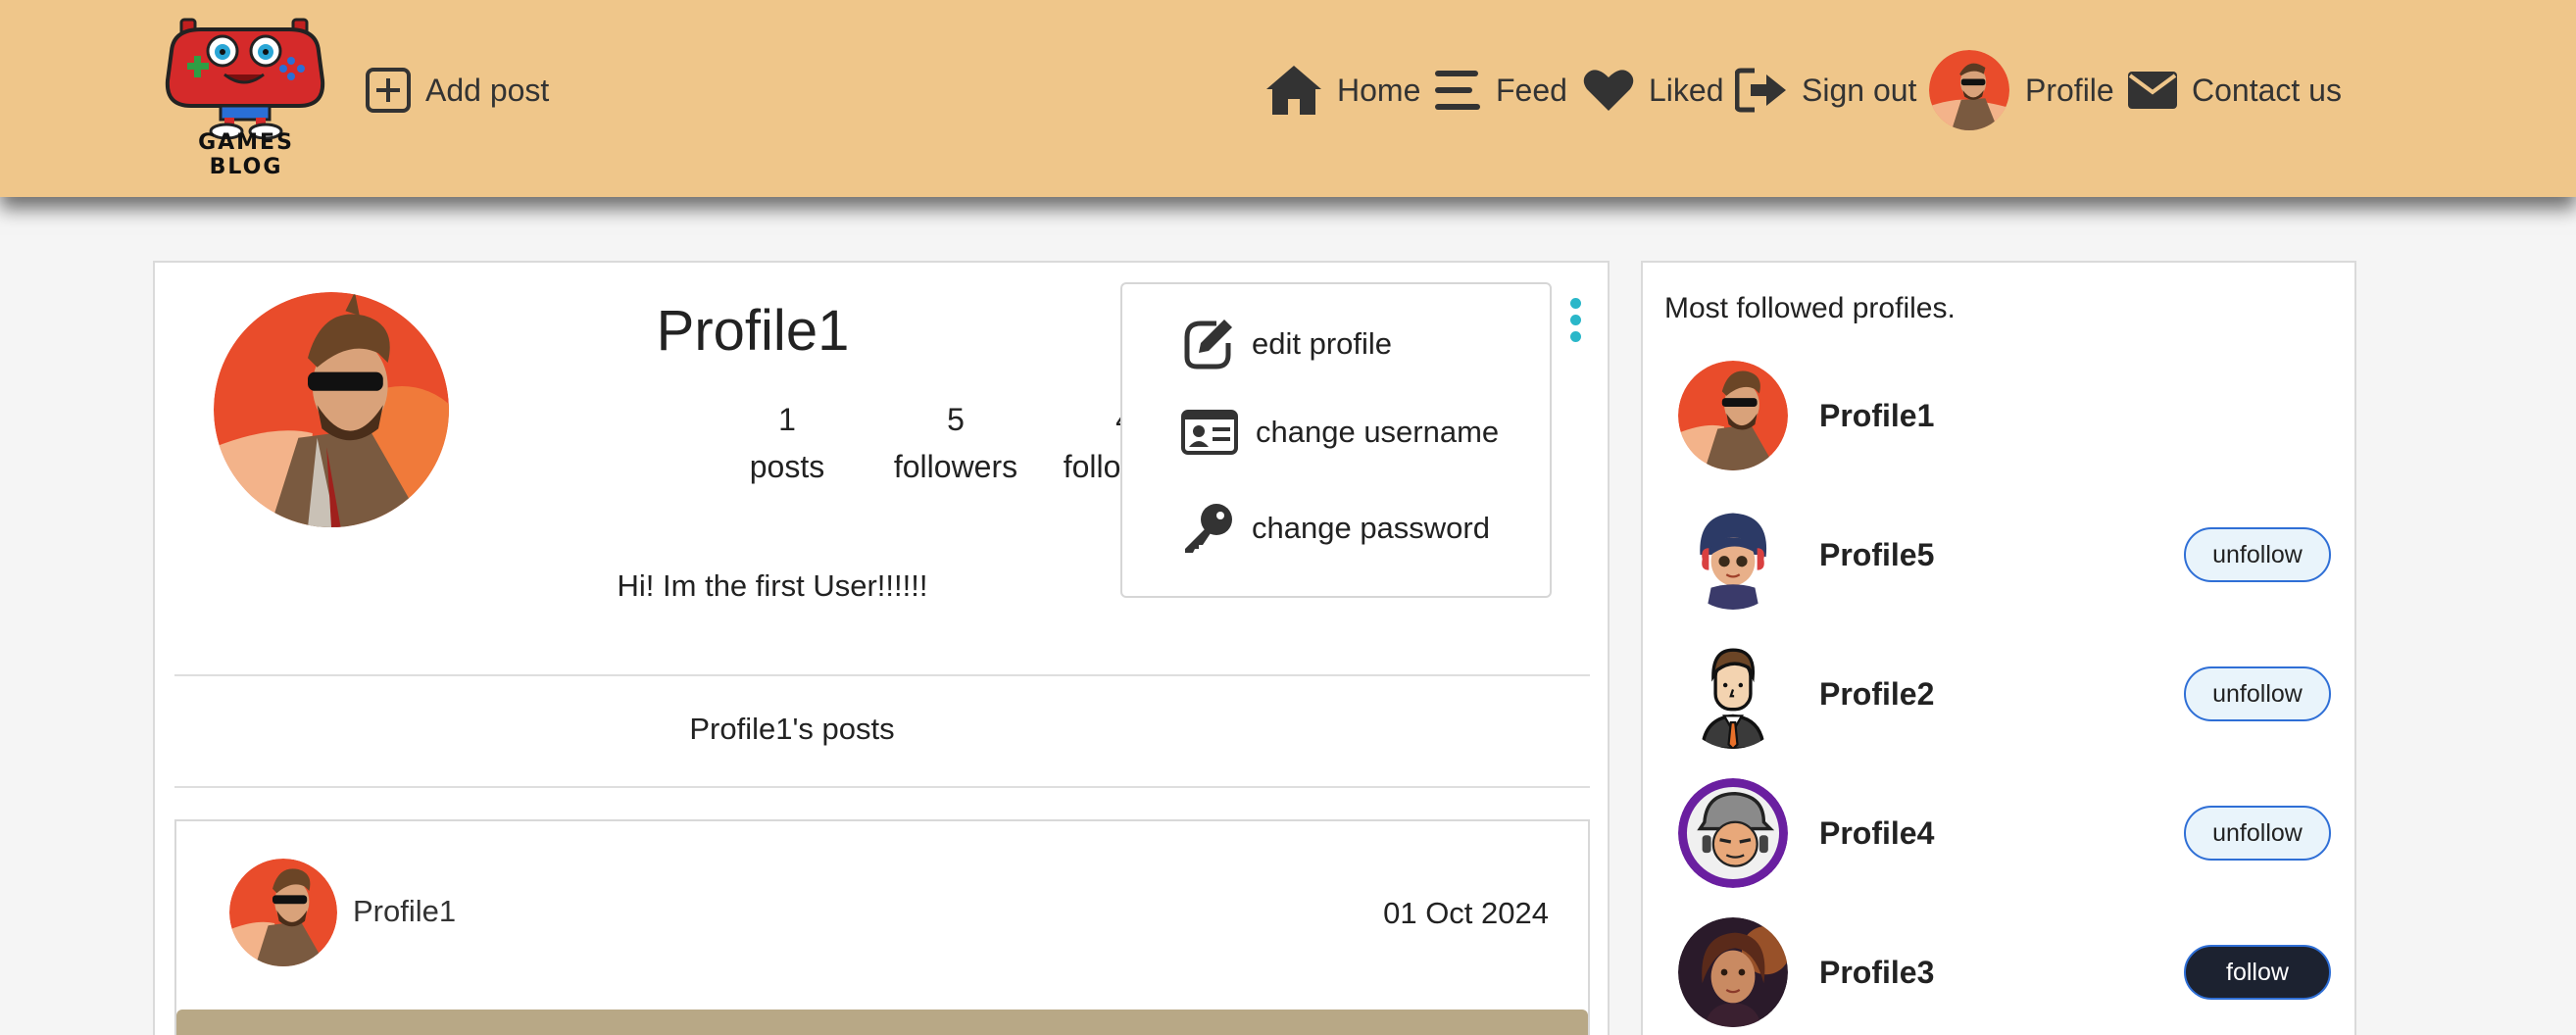 The height and width of the screenshot is (1035, 2576). Describe the element at coordinates (956, 419) in the screenshot. I see `followers-count: 5` at that location.